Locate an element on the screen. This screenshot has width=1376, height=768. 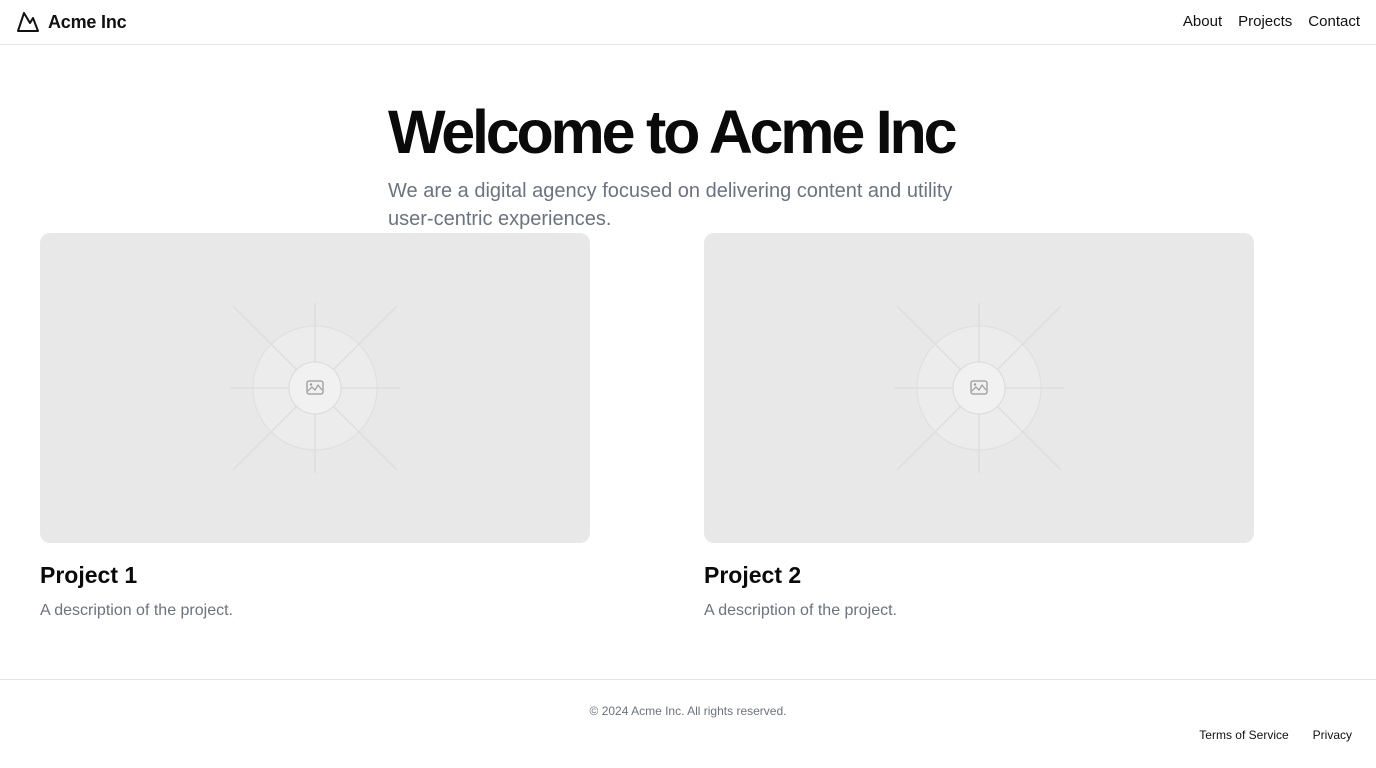
copyright-text: © 2024 Acme Inc. All rights reserved. is located at coordinates (688, 711).